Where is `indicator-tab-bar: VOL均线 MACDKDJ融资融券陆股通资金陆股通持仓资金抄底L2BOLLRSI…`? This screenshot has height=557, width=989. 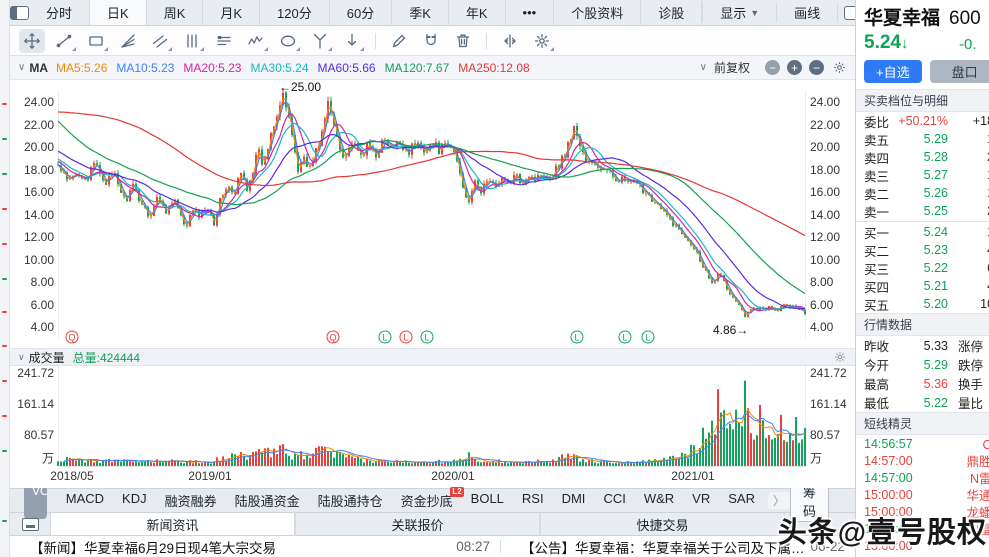 indicator-tab-bar: VOL均线 MACDKDJ融资融券陆股通资金陆股通持仓资金抄底L2BOLLRSI… is located at coordinates (432, 500).